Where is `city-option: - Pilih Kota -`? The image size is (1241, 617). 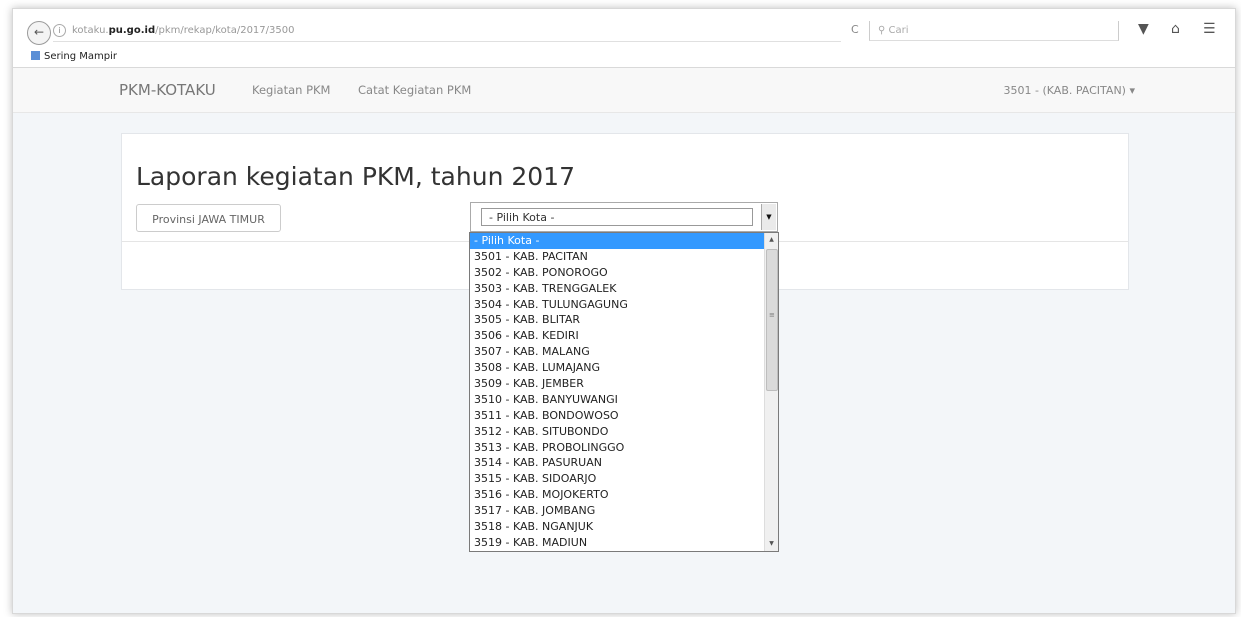 city-option: - Pilih Kota - is located at coordinates (617, 241).